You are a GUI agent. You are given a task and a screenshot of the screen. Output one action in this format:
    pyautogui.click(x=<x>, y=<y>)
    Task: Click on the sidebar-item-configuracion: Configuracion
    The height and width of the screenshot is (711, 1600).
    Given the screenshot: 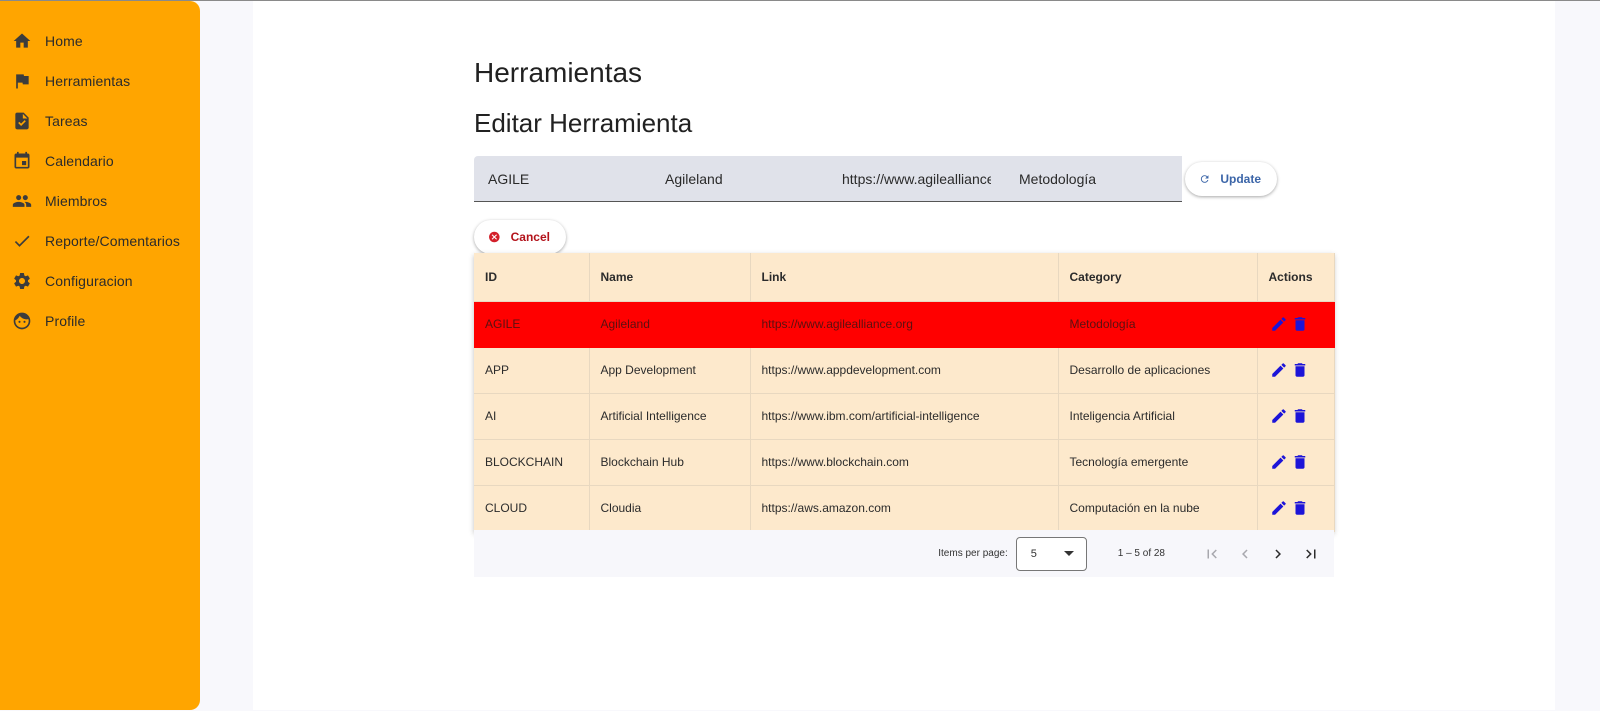 What is the action you would take?
    pyautogui.click(x=100, y=281)
    